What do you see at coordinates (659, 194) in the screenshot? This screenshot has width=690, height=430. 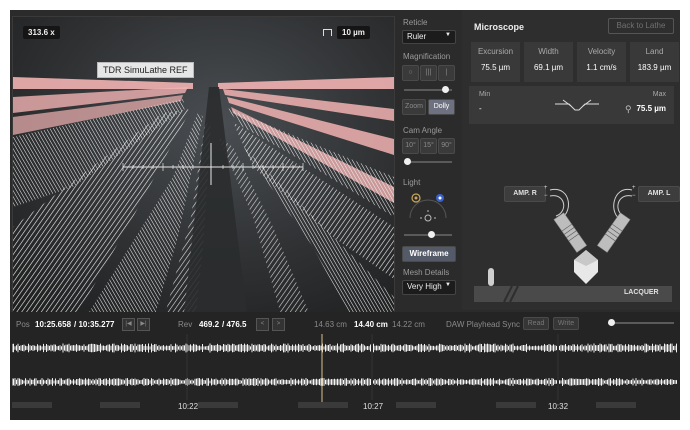 I see `amp-l-button: AMP. L` at bounding box center [659, 194].